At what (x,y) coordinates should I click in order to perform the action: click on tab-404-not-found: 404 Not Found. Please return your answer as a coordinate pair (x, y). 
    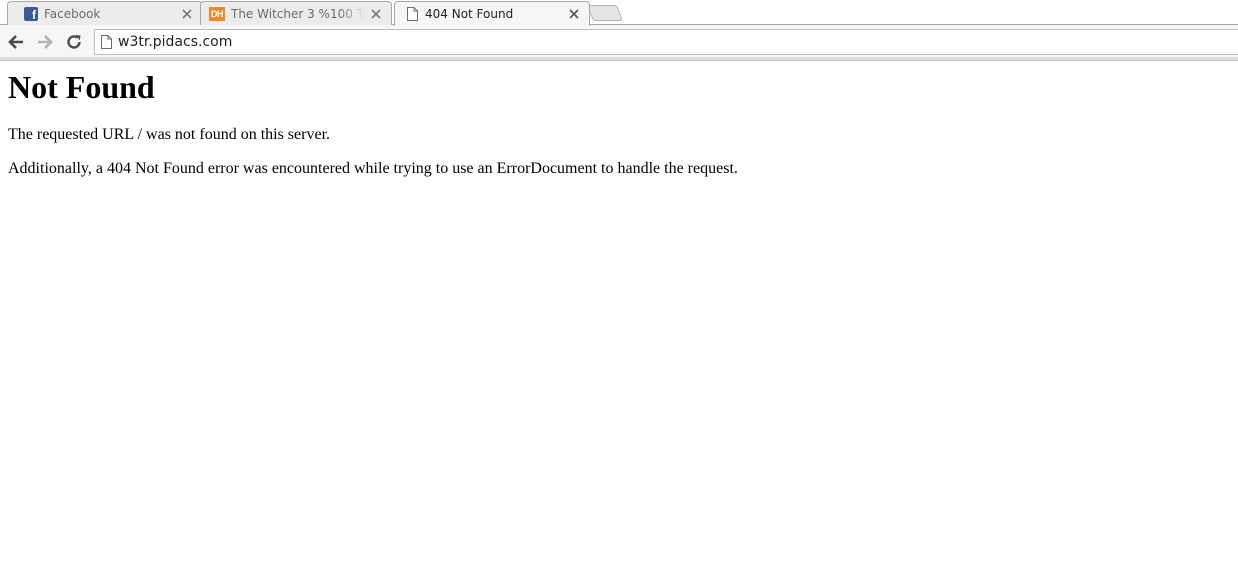
    Looking at the image, I should click on (492, 13).